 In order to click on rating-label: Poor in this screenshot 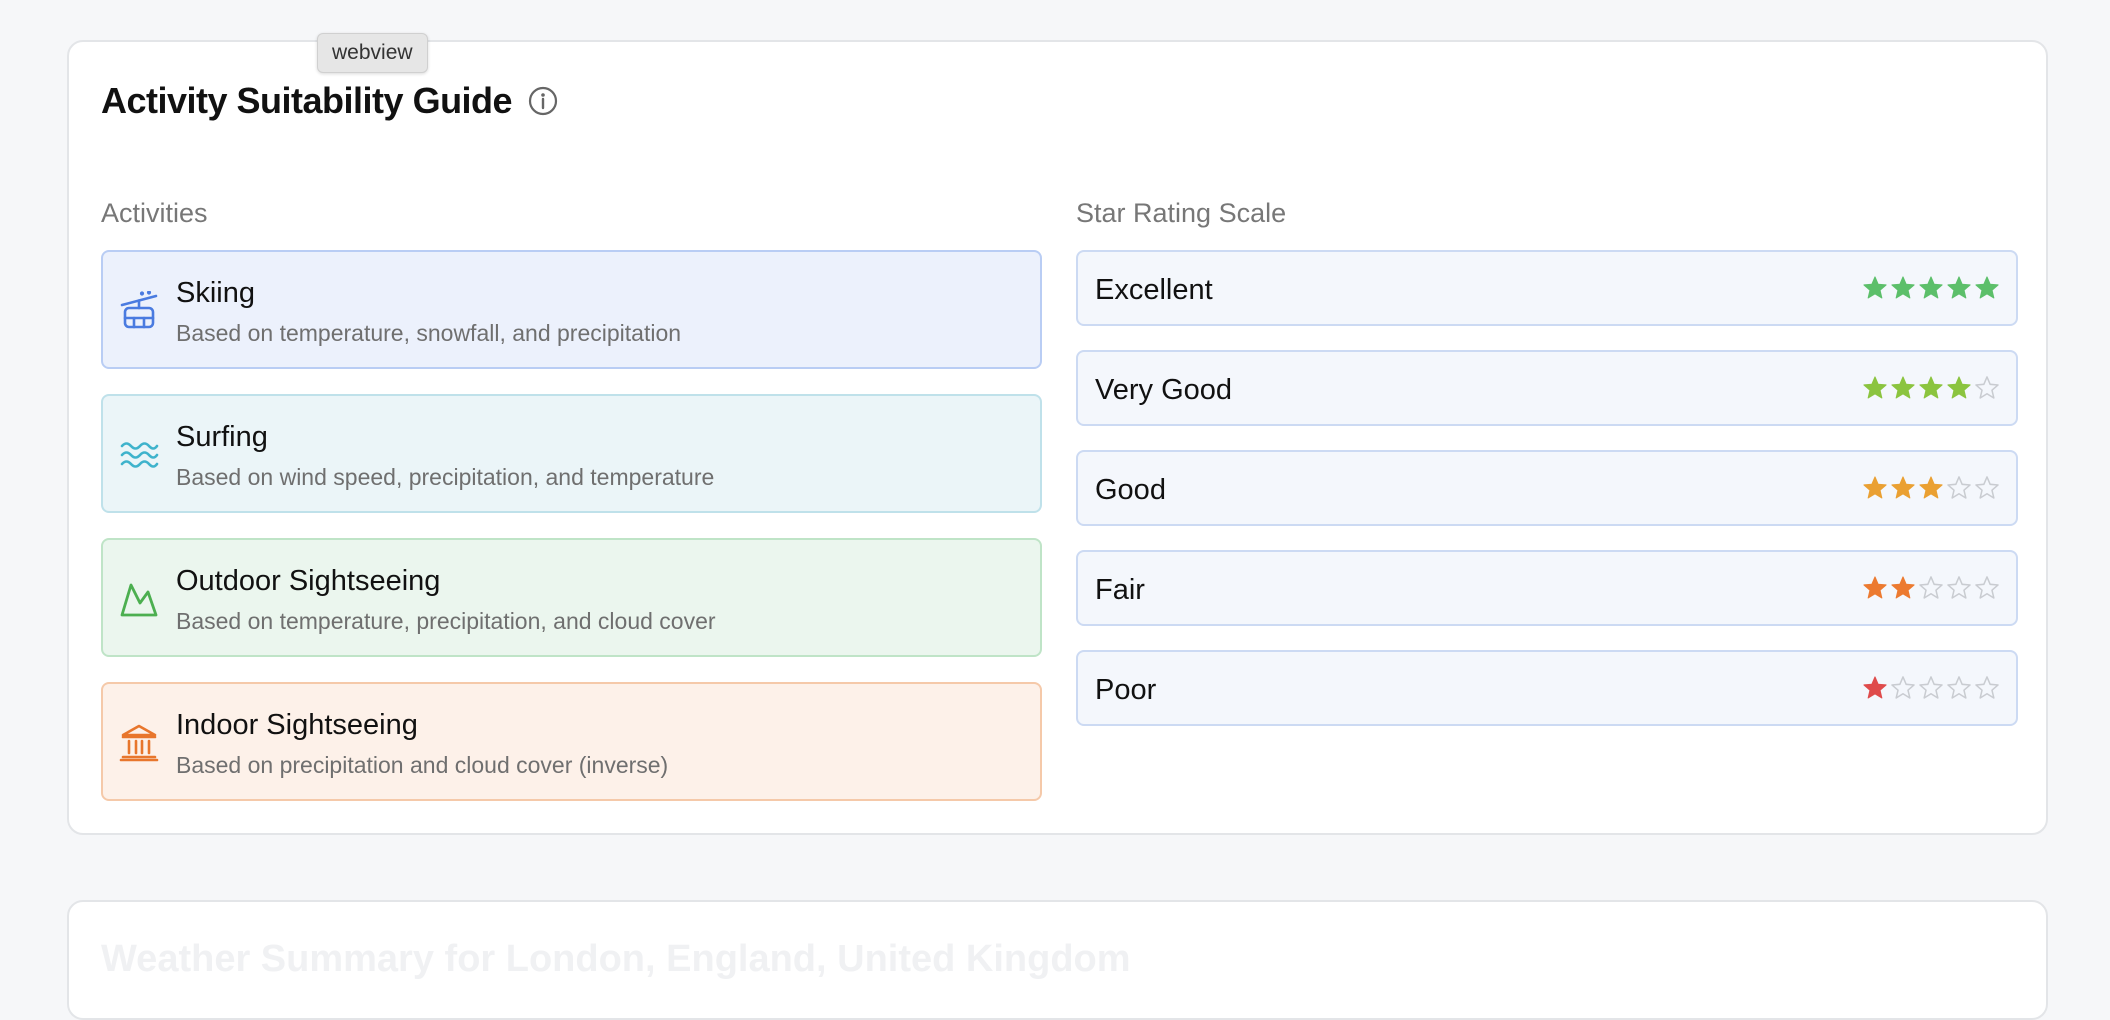, I will do `click(1126, 690)`.